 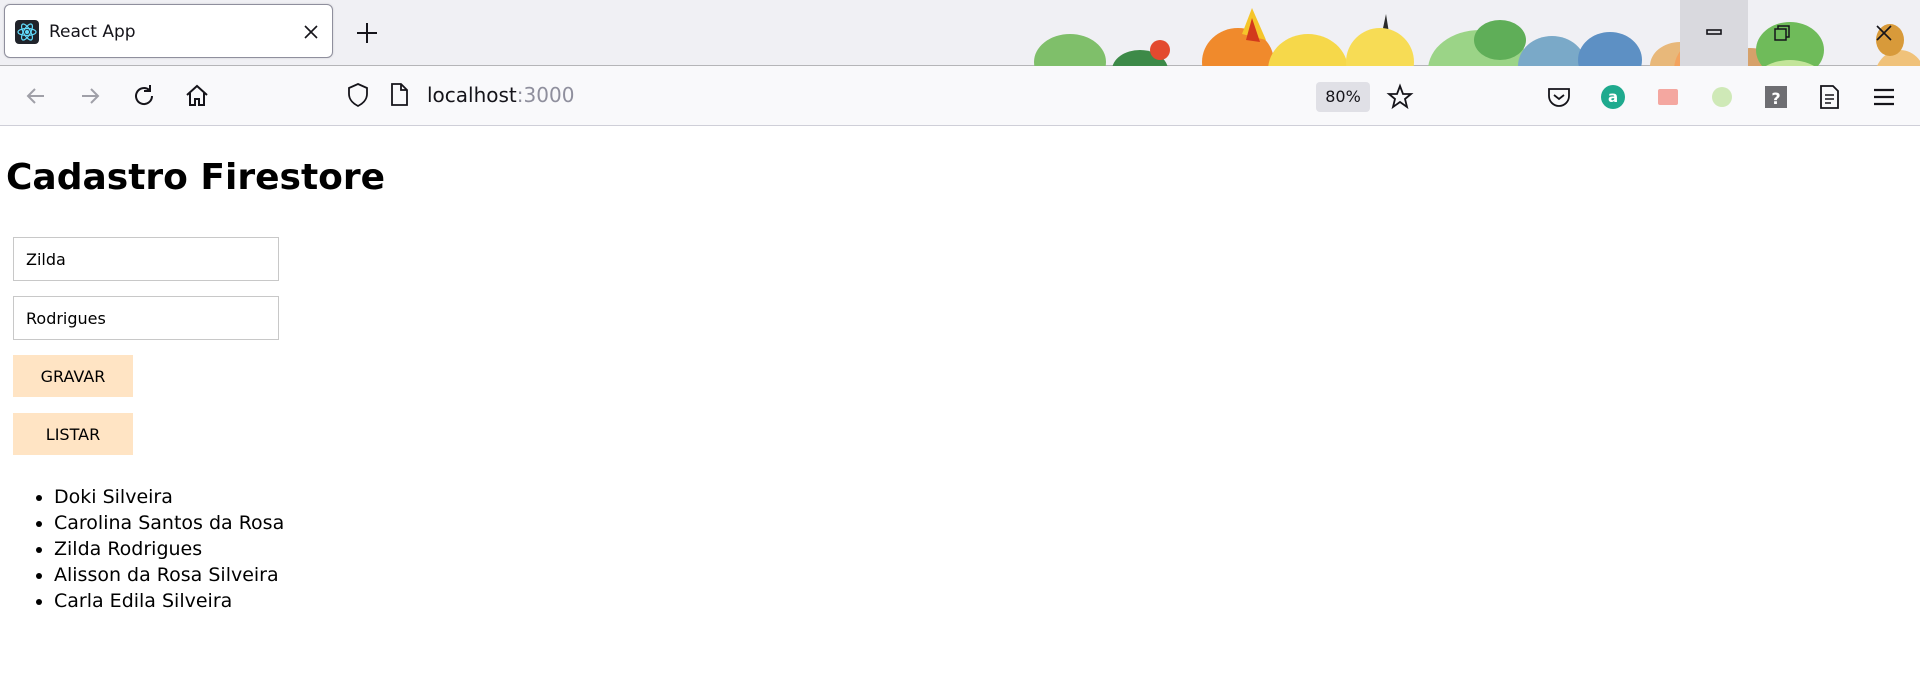 I want to click on restore-button, so click(x=1782, y=33).